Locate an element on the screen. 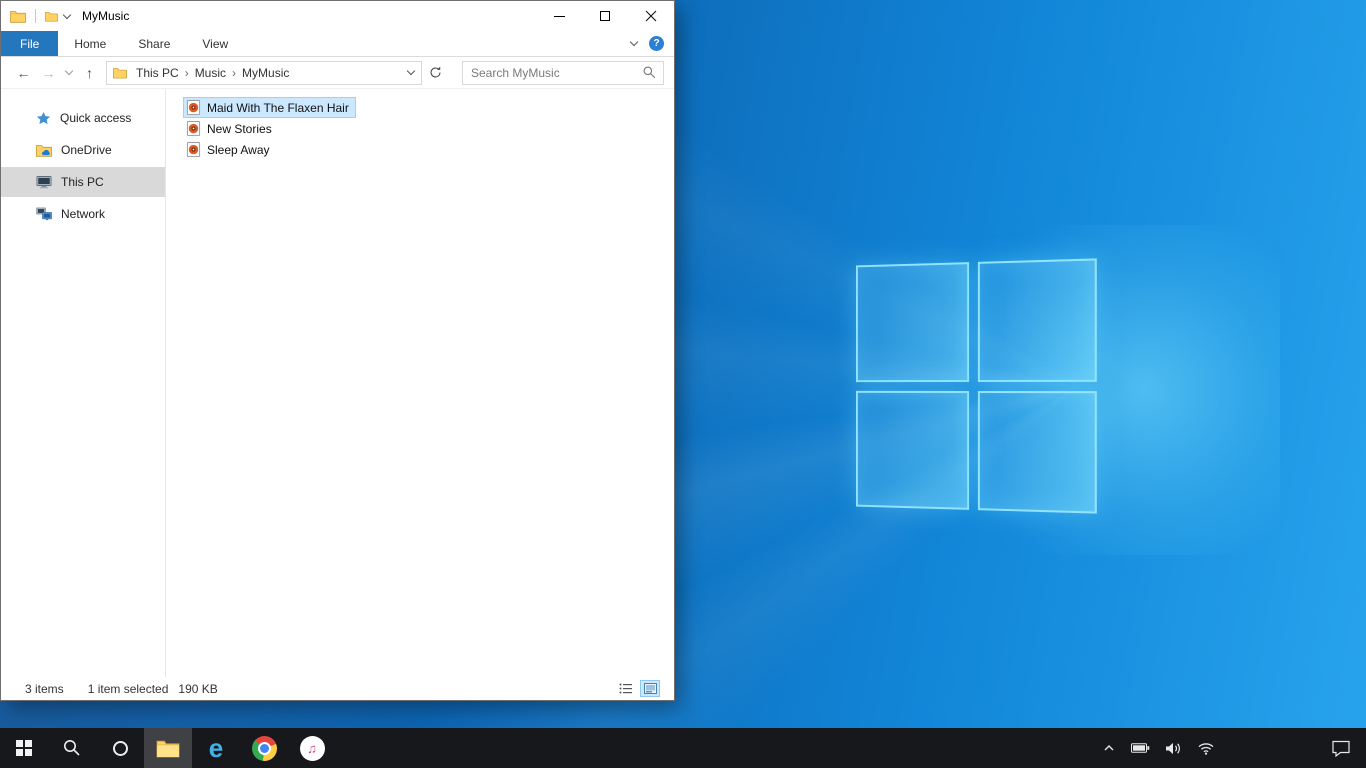 The width and height of the screenshot is (1366, 768). breadcrumb-item-mymusic: MyMusic is located at coordinates (265, 73).